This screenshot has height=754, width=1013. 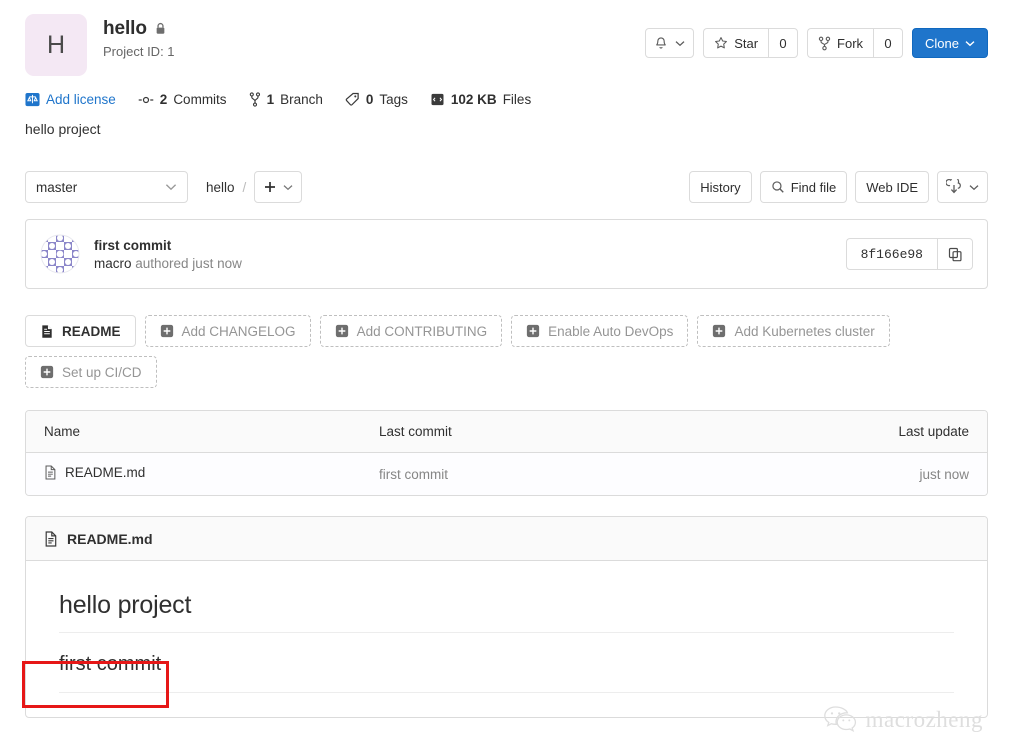 What do you see at coordinates (220, 187) in the screenshot?
I see `breadcrumb-item-root: hello` at bounding box center [220, 187].